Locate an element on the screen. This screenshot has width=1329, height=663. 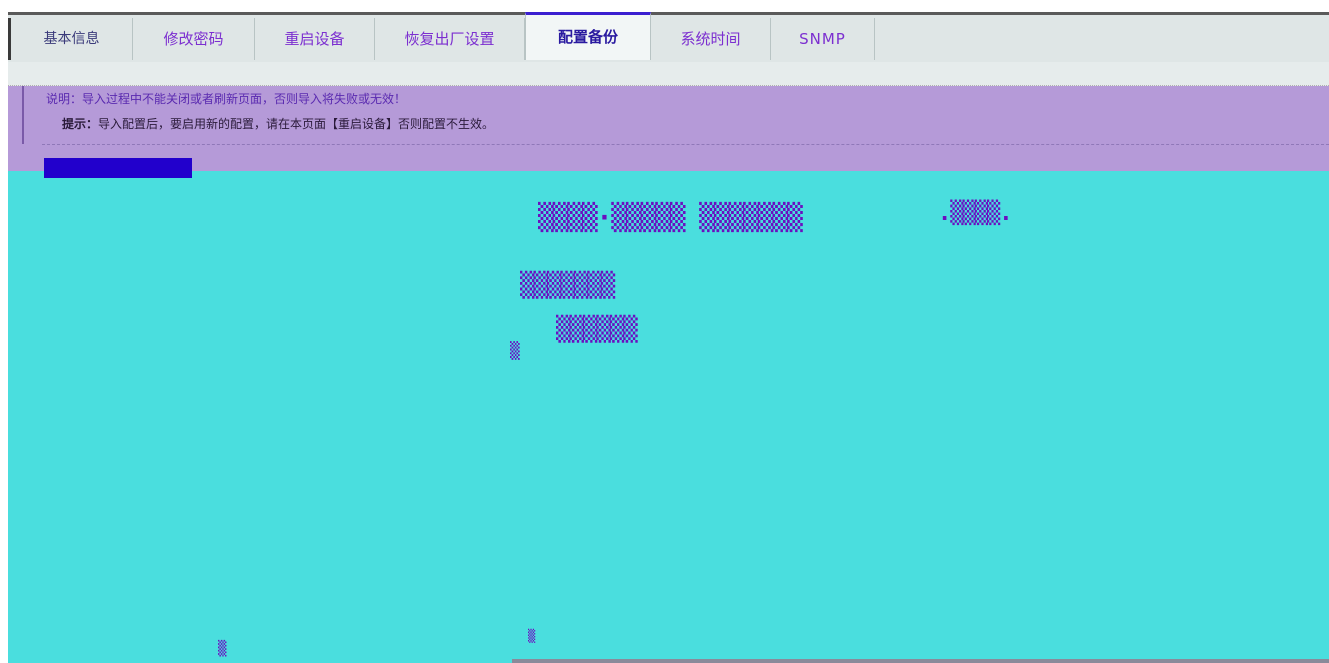
corrupted-text-block: ▒▒▒▒·▒▒▒▒▒ ▒▒▒▒▒▒▒ is located at coordinates (670, 218).